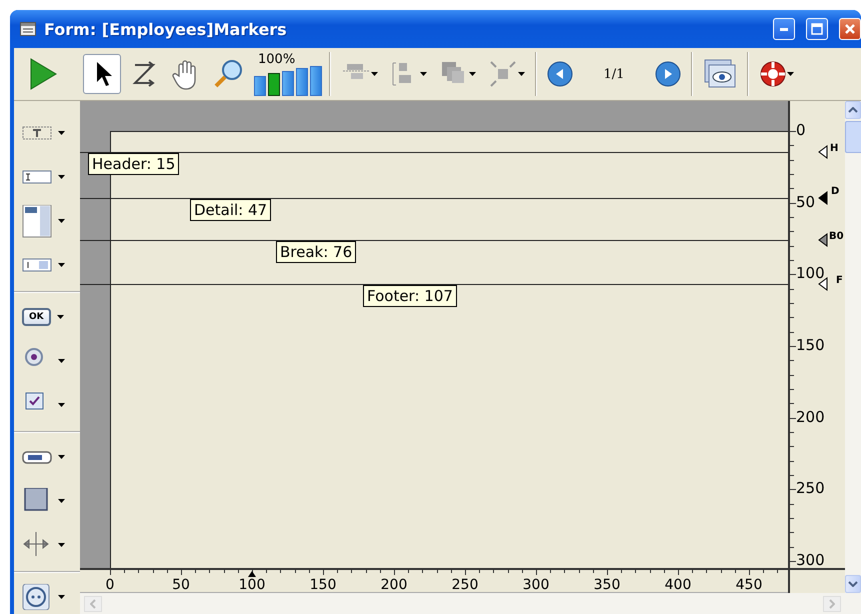  I want to click on maximize-icon, so click(817, 29).